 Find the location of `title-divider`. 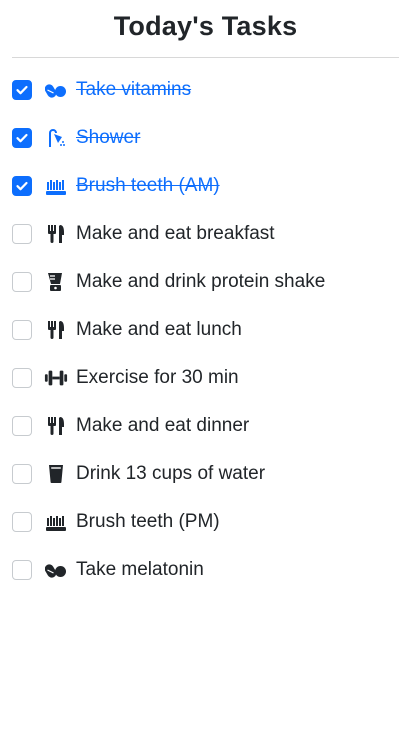

title-divider is located at coordinates (205, 57).